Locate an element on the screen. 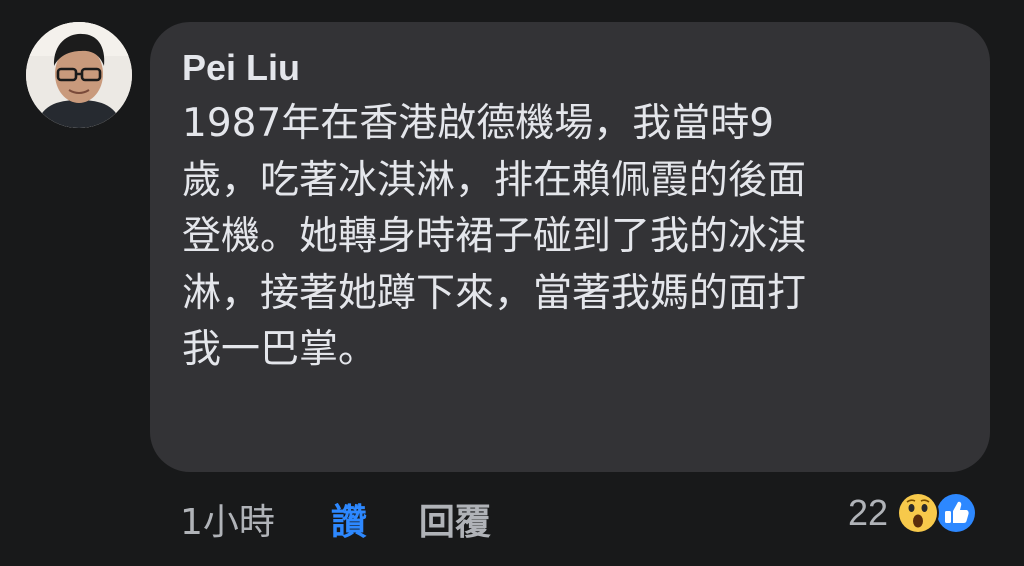 The height and width of the screenshot is (566, 1024). comment-actions: 1小時 讚 回覆 is located at coordinates (335, 519).